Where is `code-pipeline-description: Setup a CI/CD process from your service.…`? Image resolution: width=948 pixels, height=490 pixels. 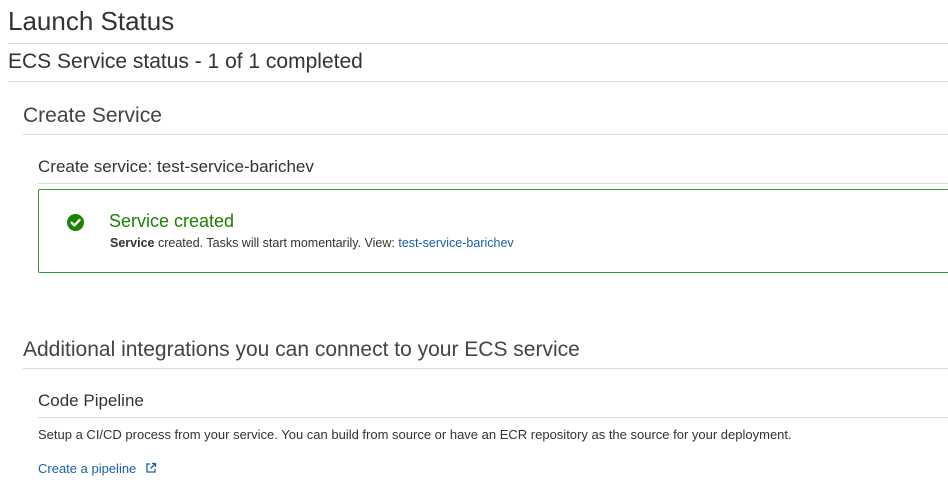 code-pipeline-description: Setup a CI/CD process from your service.… is located at coordinates (415, 434).